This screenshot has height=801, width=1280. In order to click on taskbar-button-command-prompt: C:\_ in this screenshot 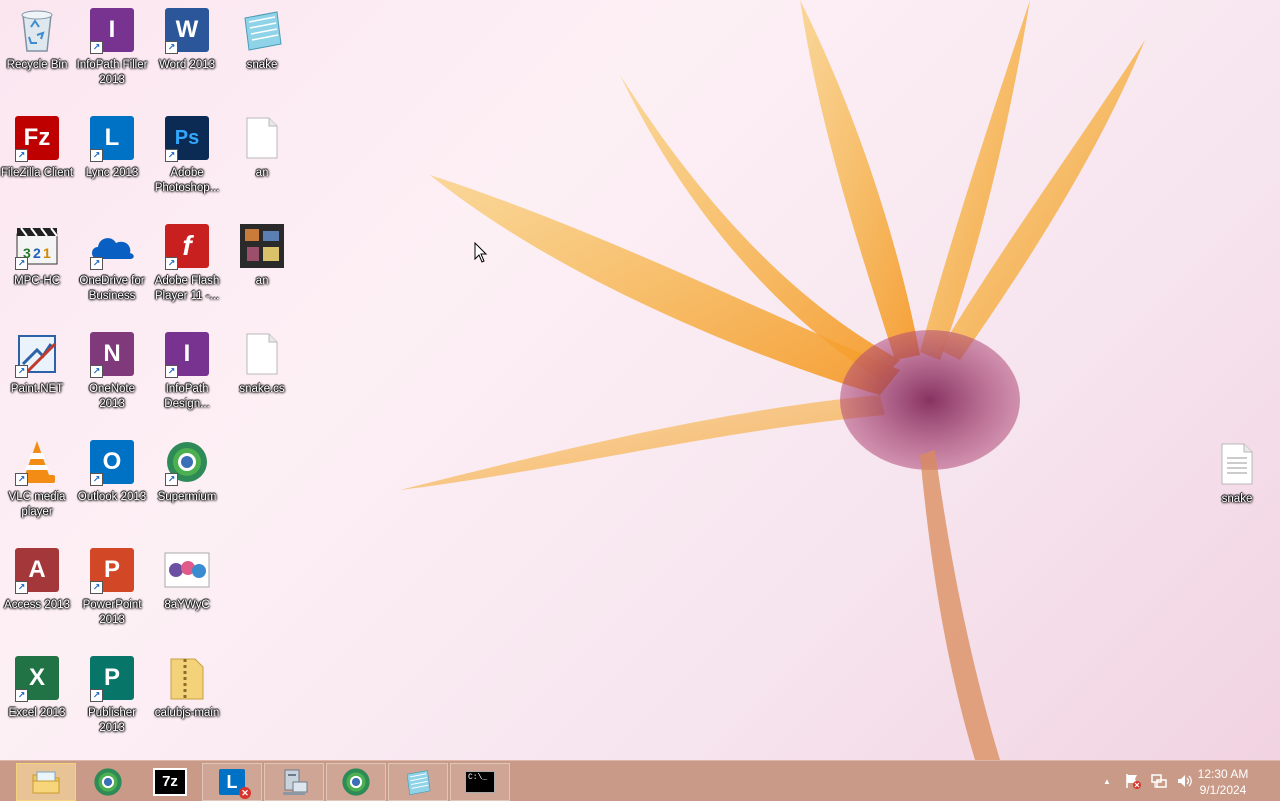, I will do `click(480, 782)`.